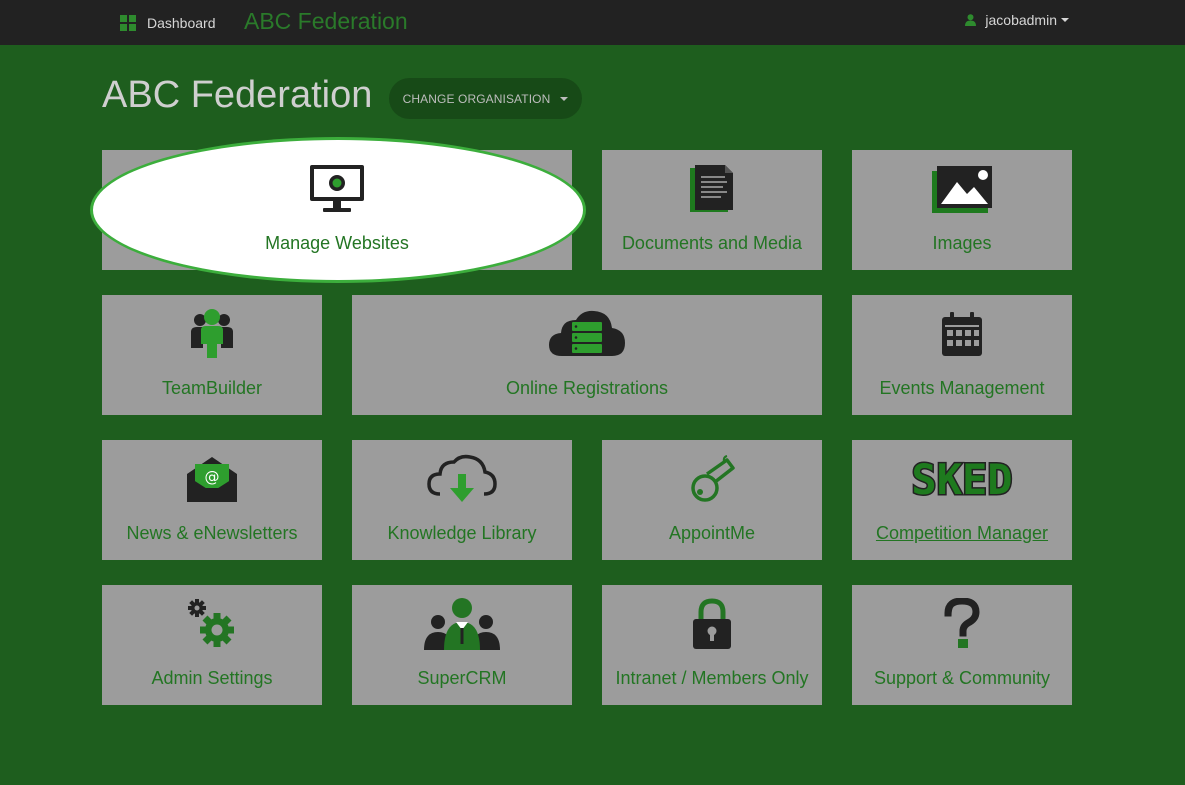  What do you see at coordinates (128, 22) in the screenshot?
I see `dashboard-grid-icon` at bounding box center [128, 22].